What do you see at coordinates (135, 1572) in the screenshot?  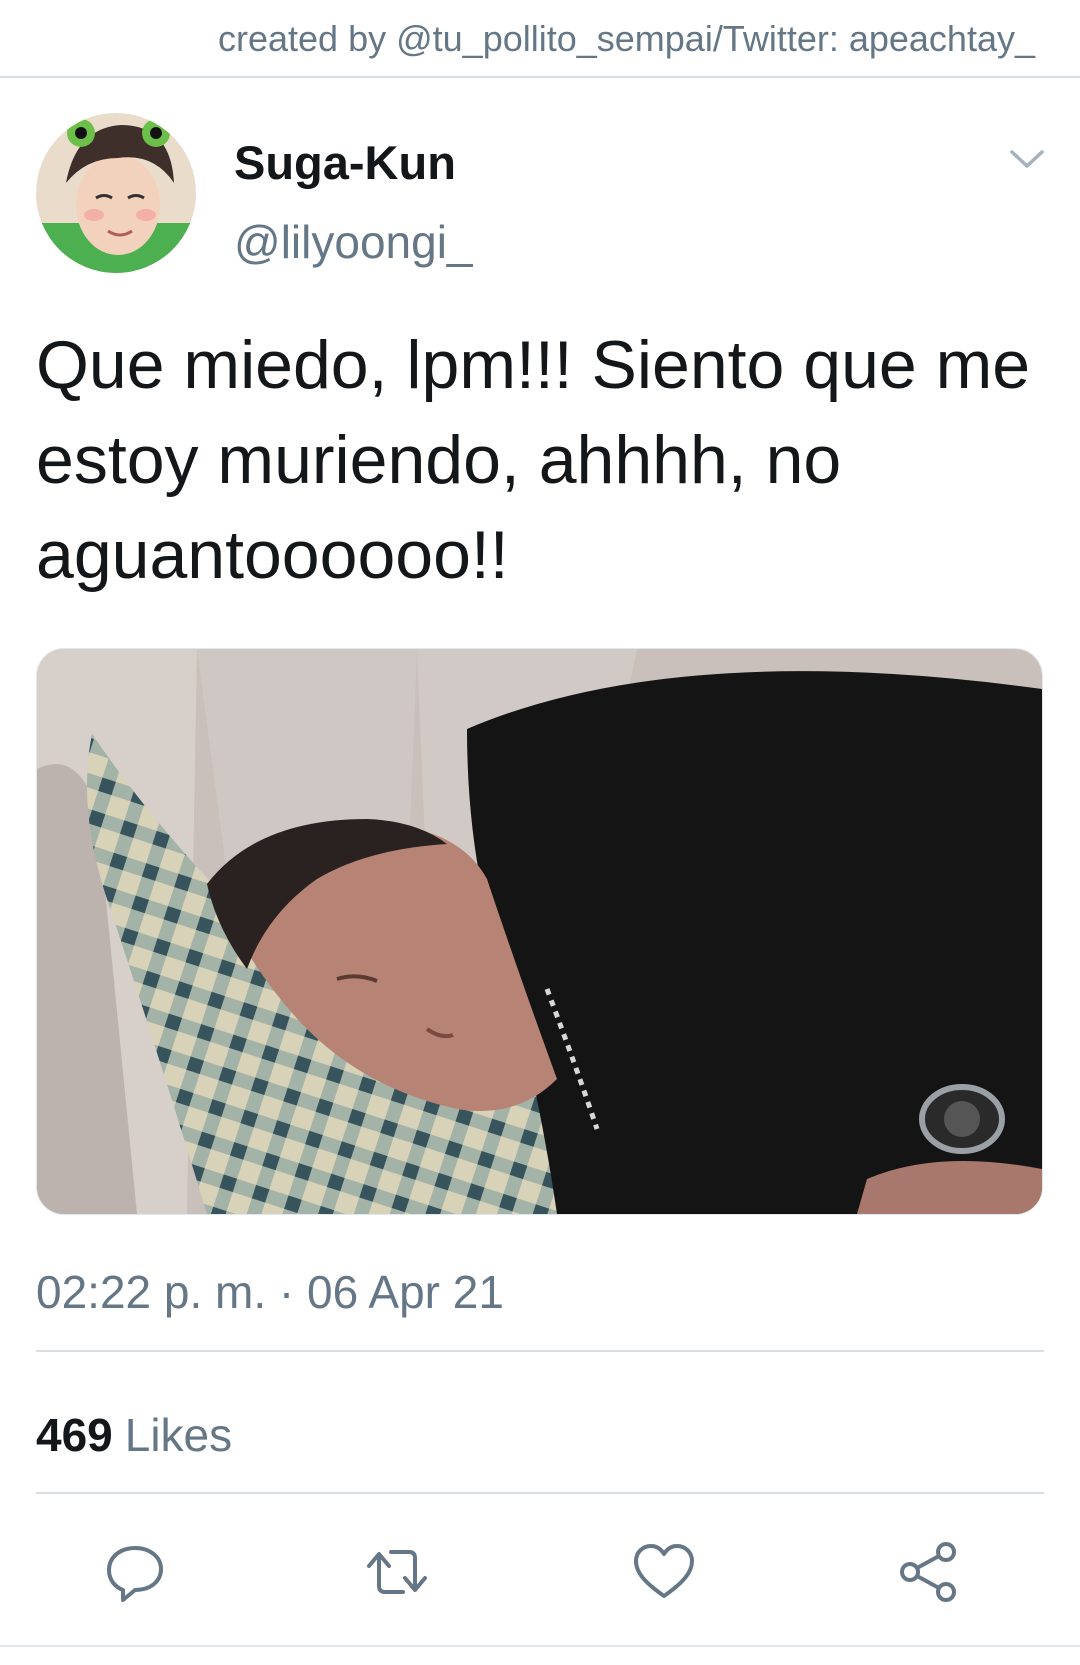 I see `reply-icon` at bounding box center [135, 1572].